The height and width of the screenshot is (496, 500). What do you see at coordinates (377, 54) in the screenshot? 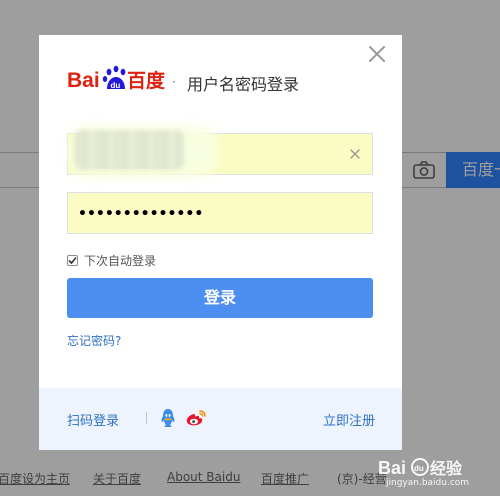
I see `close-icon` at bounding box center [377, 54].